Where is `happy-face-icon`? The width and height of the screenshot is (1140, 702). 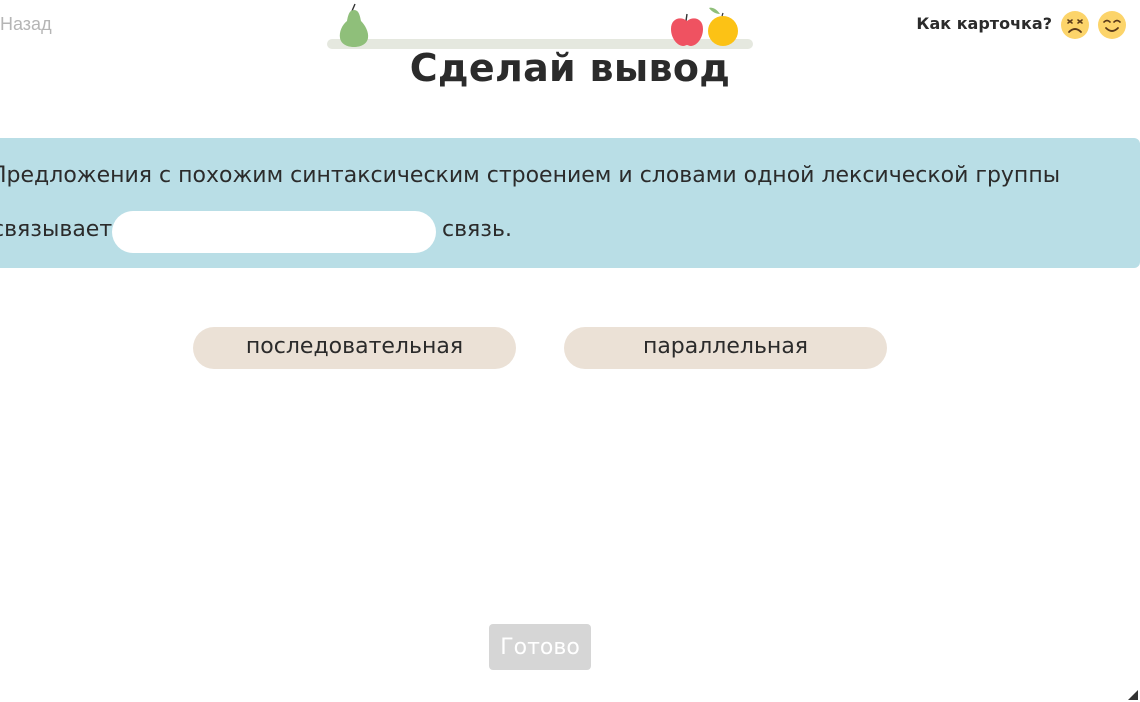 happy-face-icon is located at coordinates (1112, 25).